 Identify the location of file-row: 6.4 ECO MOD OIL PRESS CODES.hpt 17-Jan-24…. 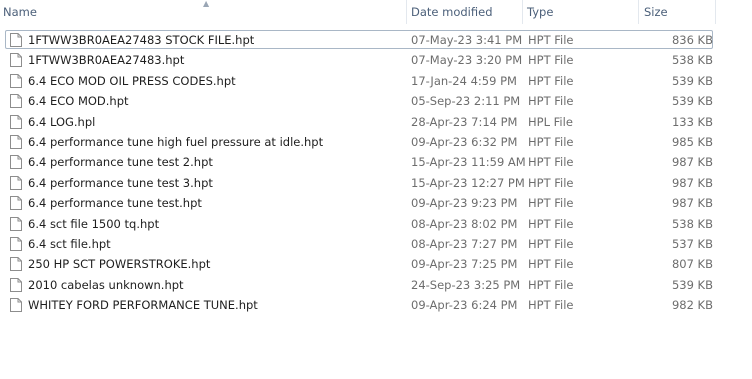
(360, 81).